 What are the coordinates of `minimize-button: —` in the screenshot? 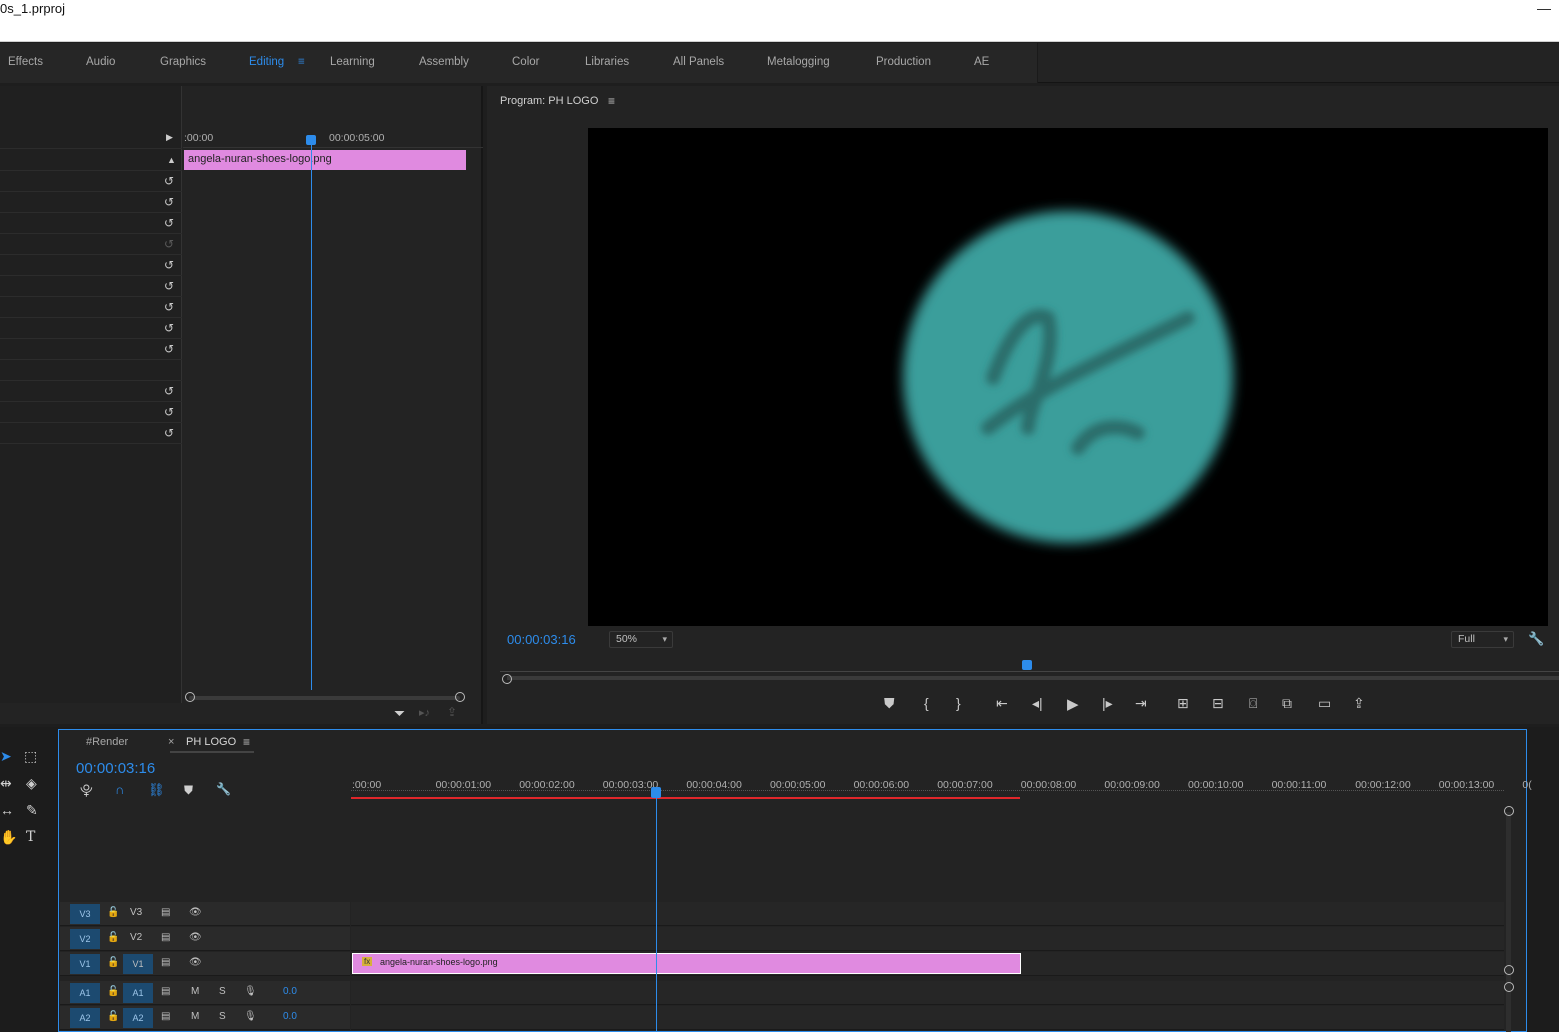 It's located at (1544, 8).